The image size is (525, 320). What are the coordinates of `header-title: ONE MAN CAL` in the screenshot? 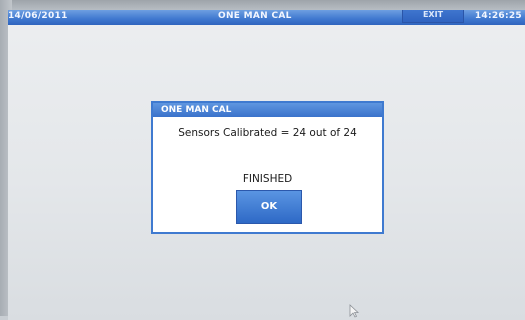 It's located at (255, 16).